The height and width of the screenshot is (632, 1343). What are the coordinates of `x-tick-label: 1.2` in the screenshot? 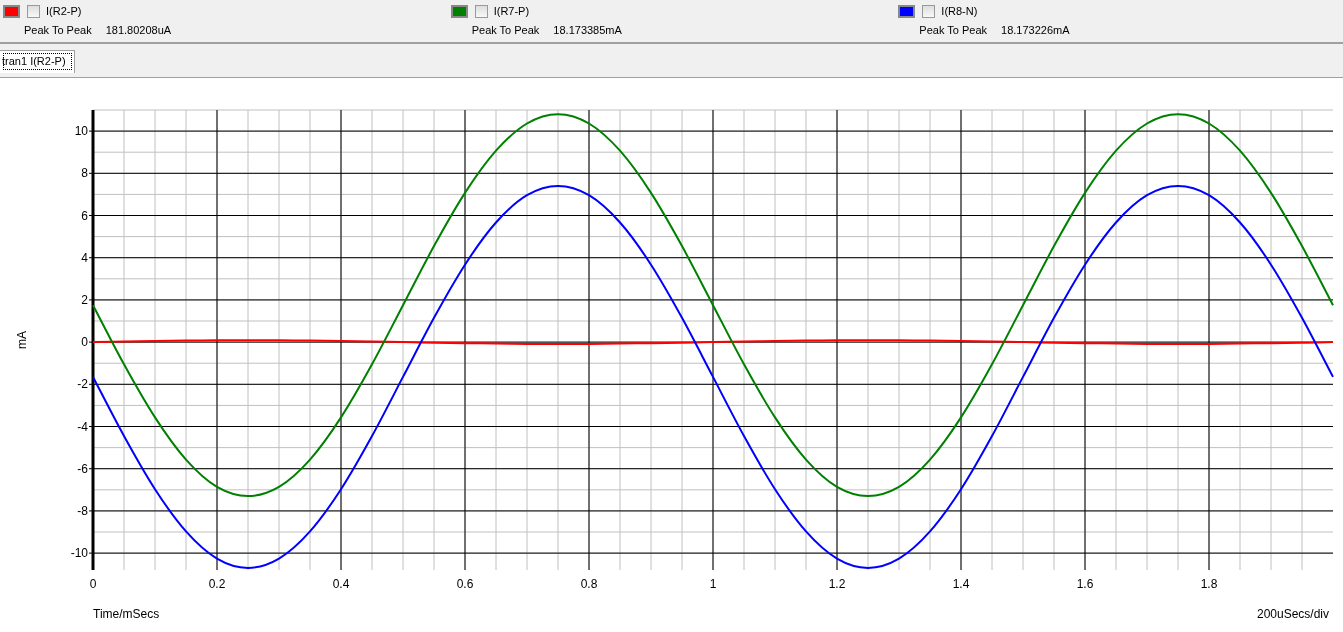 It's located at (837, 584).